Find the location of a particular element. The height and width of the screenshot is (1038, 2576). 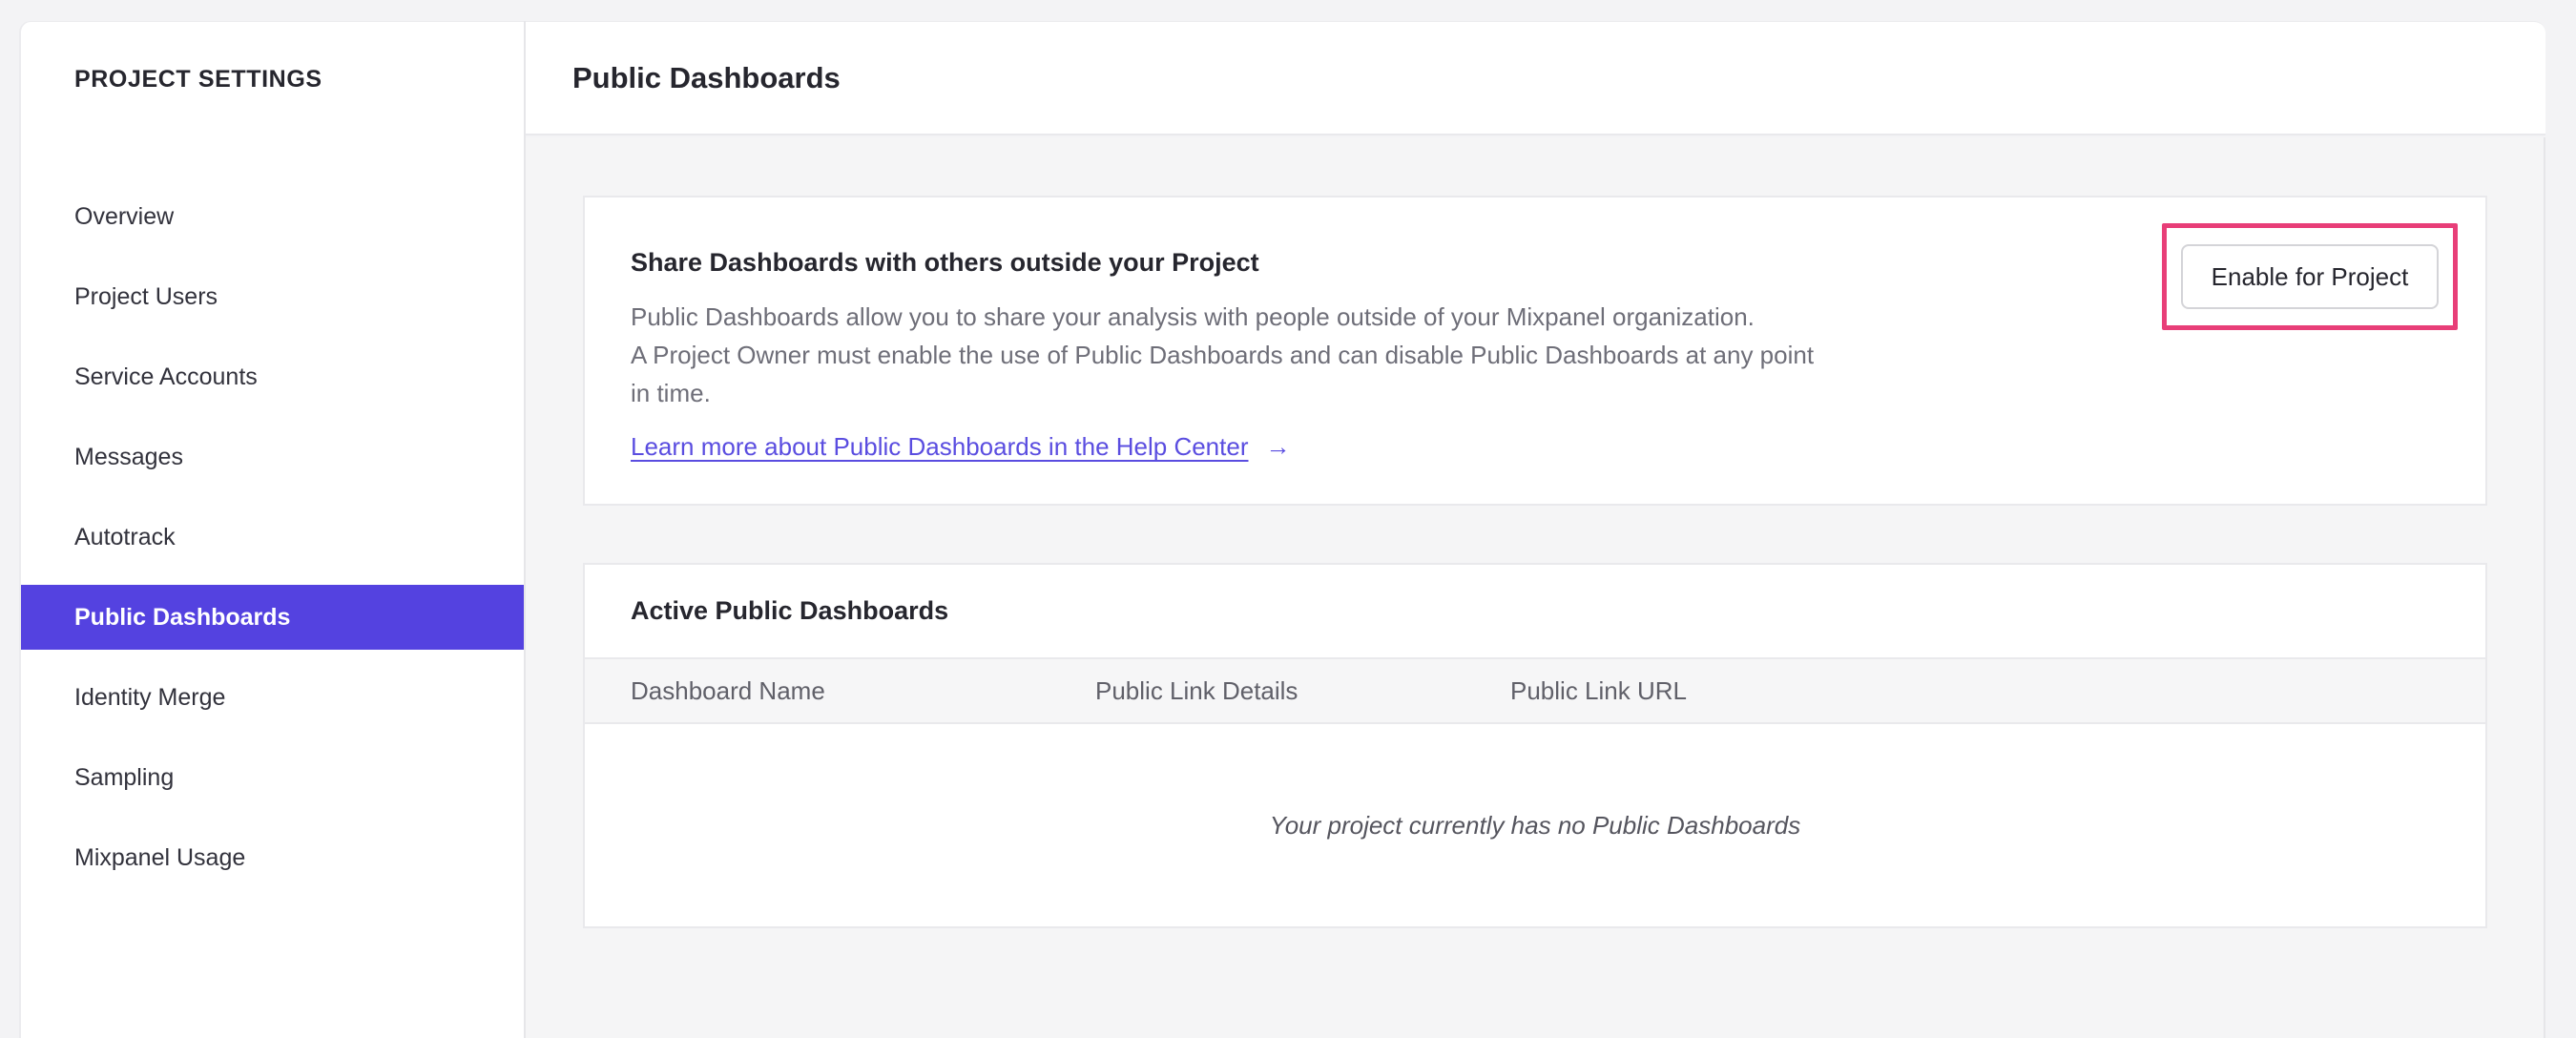

sidebar-item-label: Messages is located at coordinates (128, 456).